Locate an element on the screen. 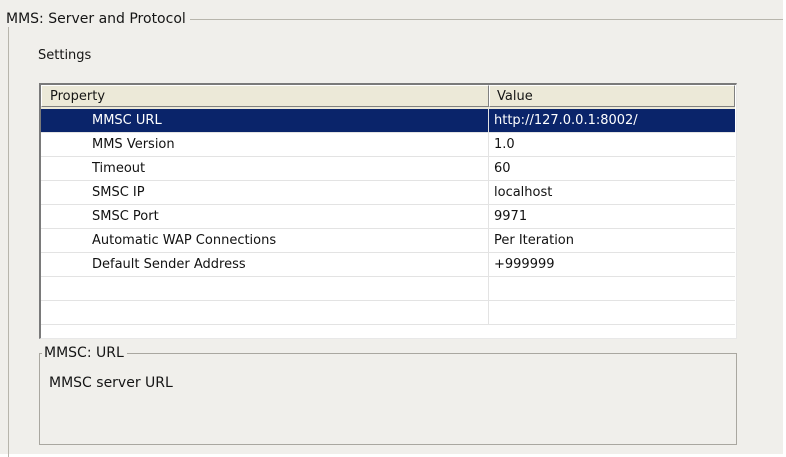 Image resolution: width=786 pixels, height=457 pixels. grid-row-smsc-port: SMSC Port 9971 is located at coordinates (388, 217).